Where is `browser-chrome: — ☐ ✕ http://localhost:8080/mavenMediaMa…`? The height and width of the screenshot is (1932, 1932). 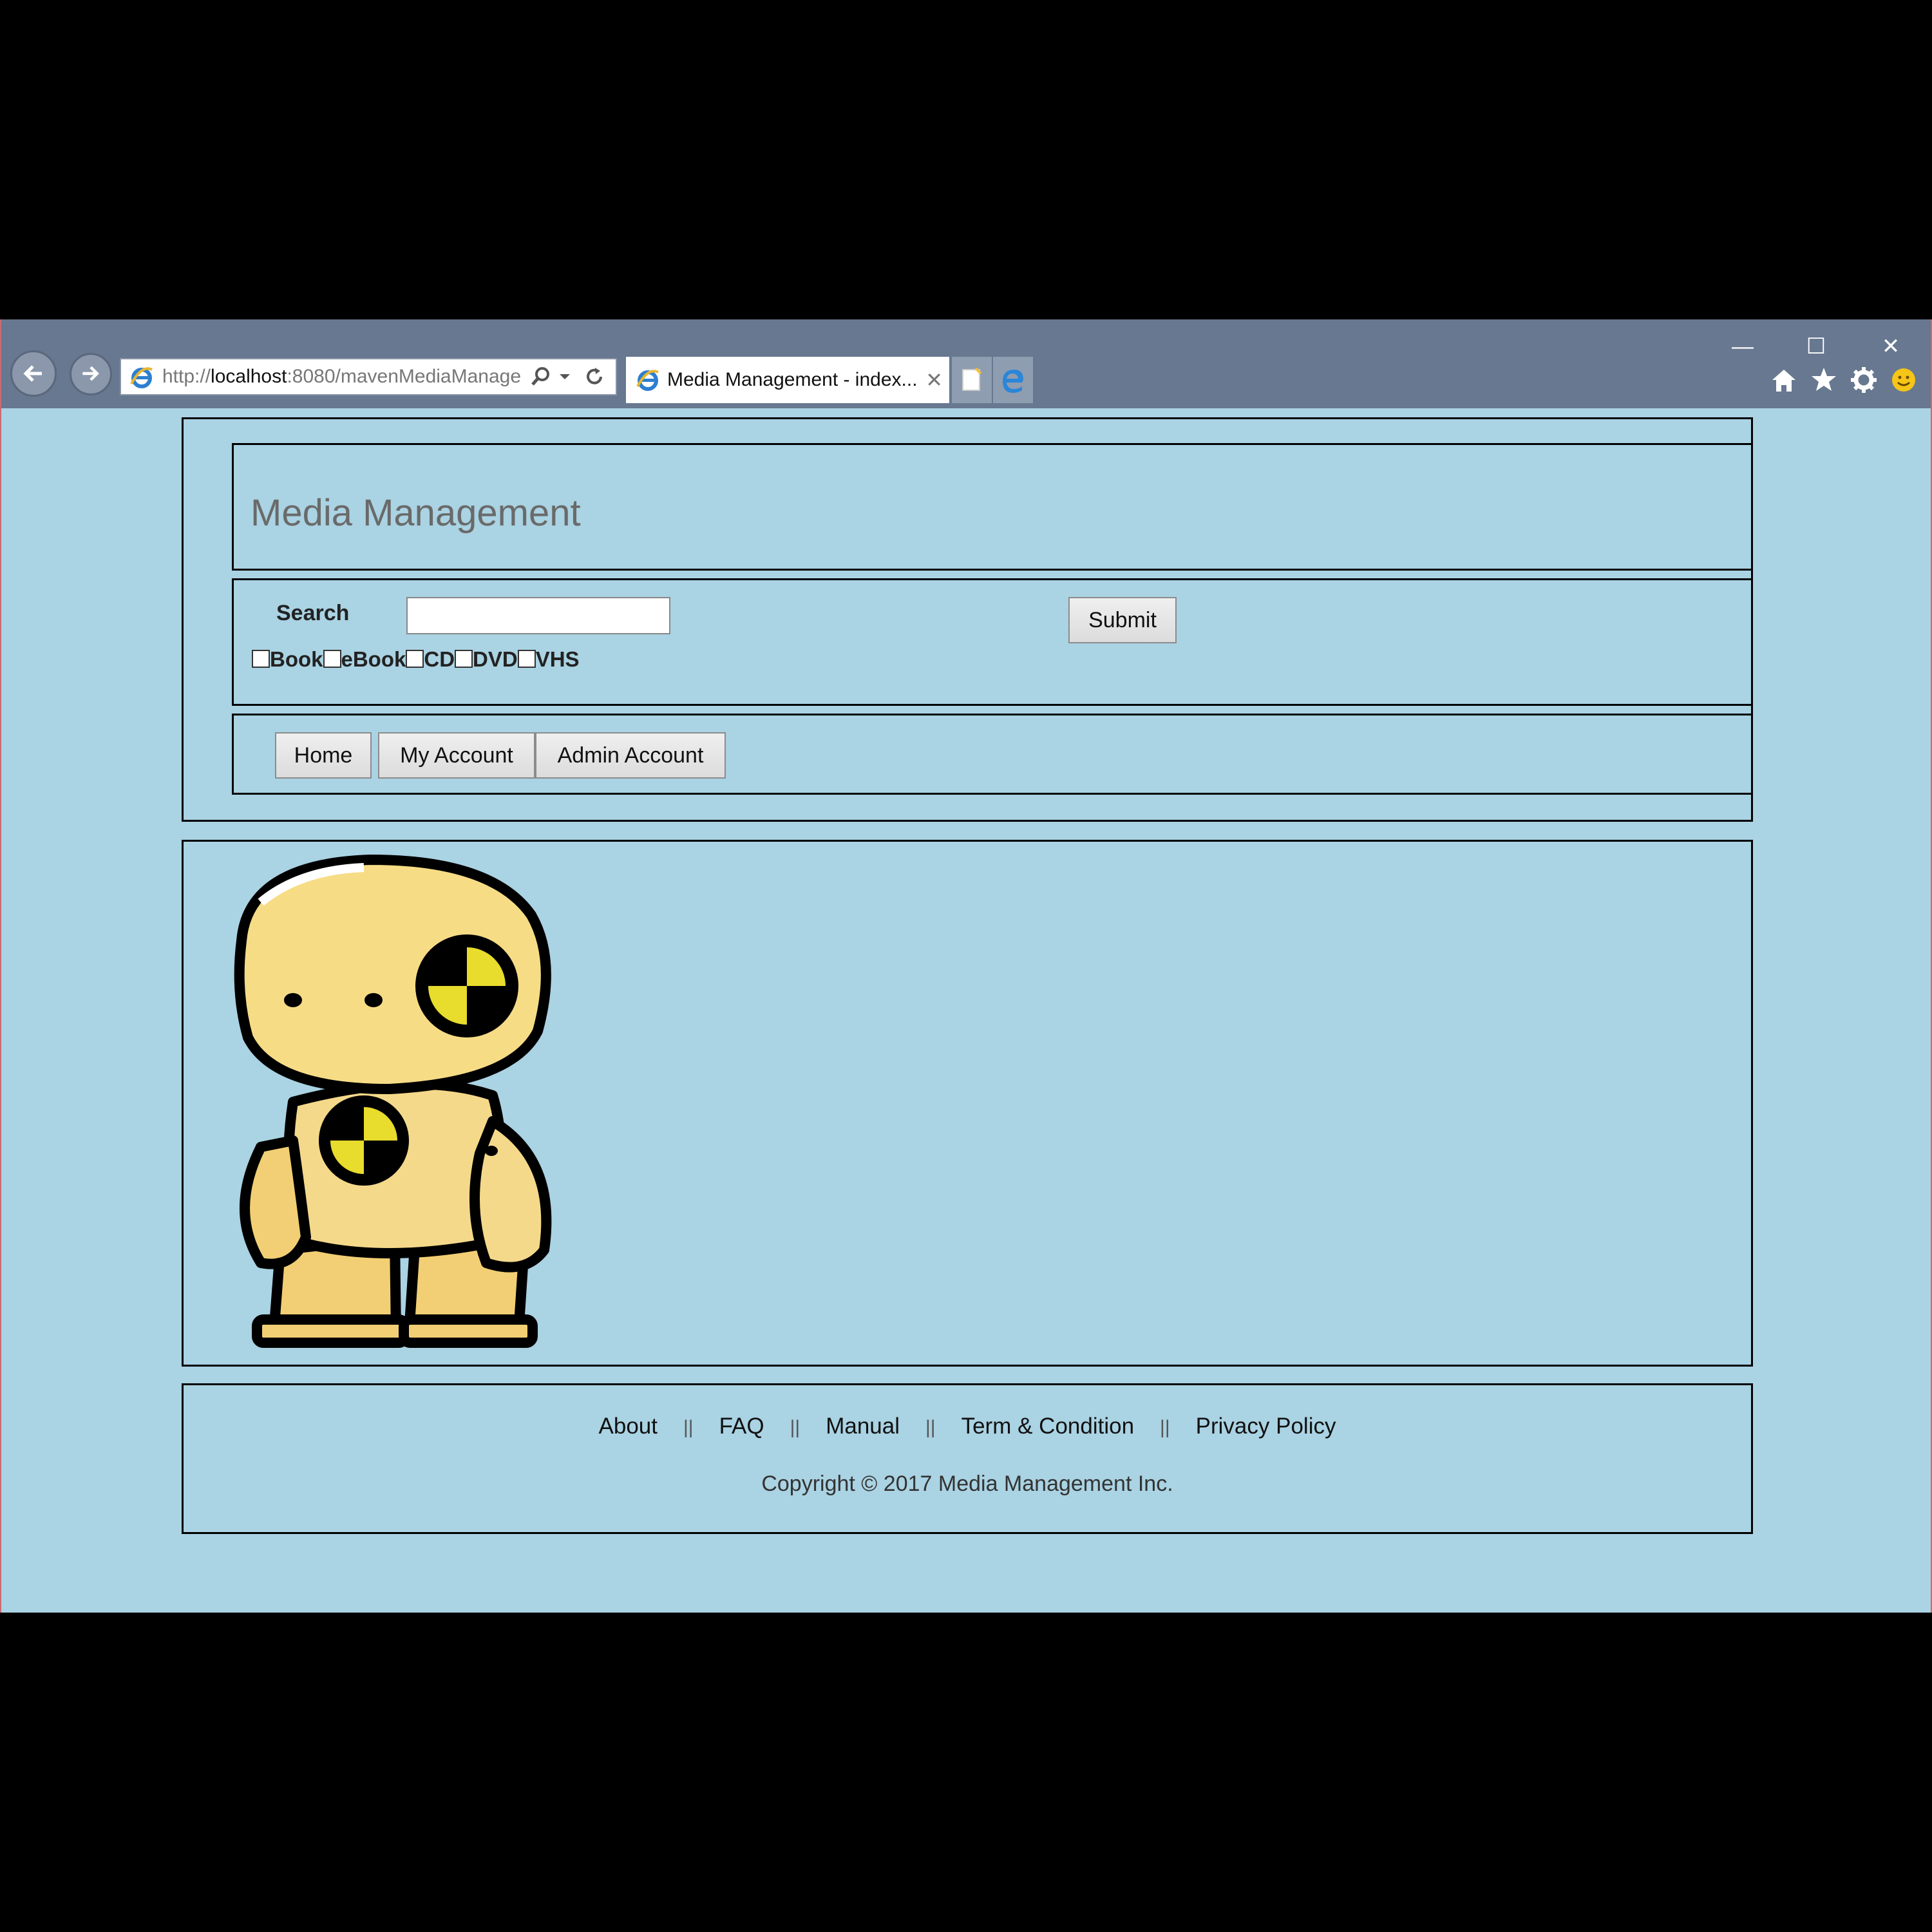
browser-chrome: — ☐ ✕ http://localhost:8080/mavenMediaMa… is located at coordinates (966, 364).